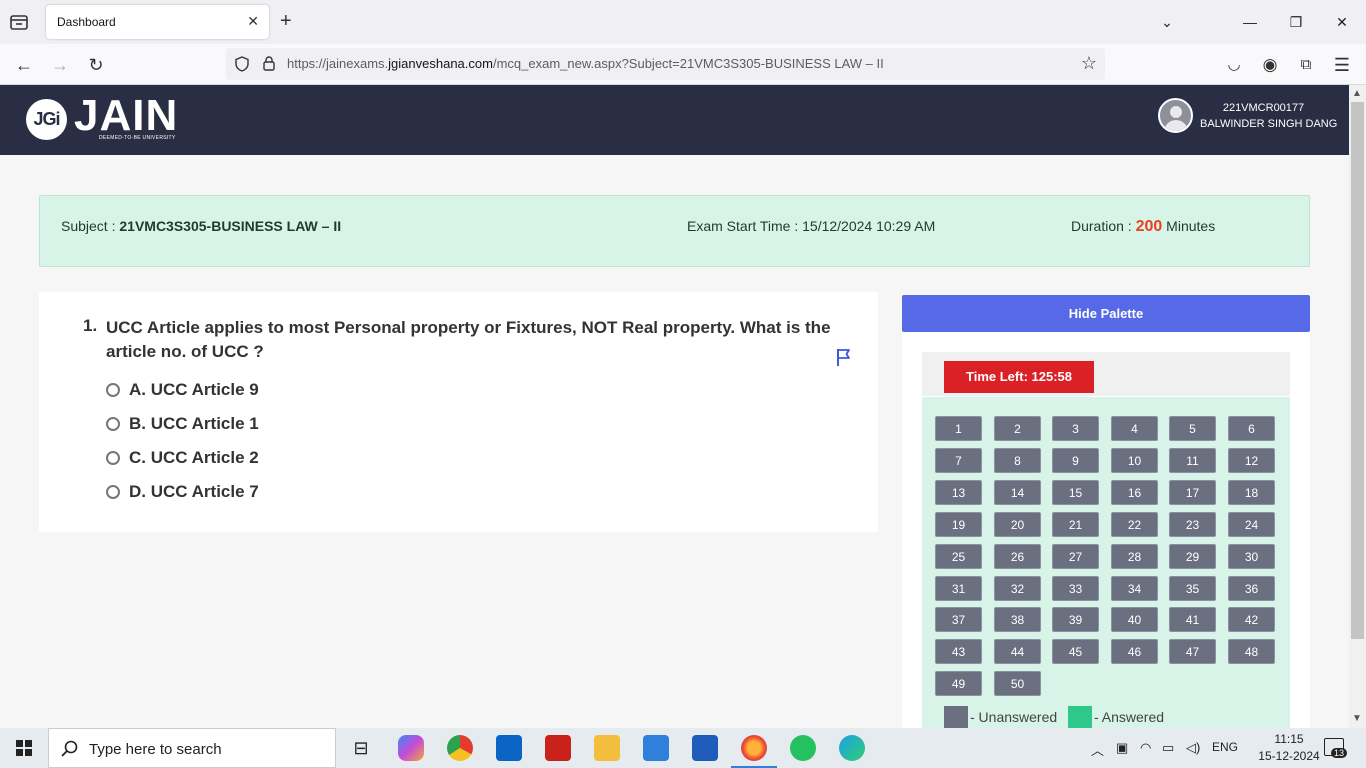  Describe the element at coordinates (1357, 93) in the screenshot. I see `scroll-up-icon: ▲` at that location.